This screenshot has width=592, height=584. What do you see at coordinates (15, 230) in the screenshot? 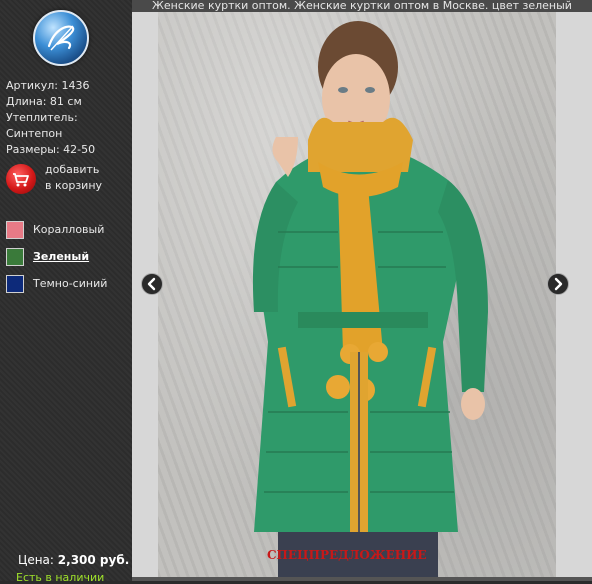
I see `color-swatch-coral` at bounding box center [15, 230].